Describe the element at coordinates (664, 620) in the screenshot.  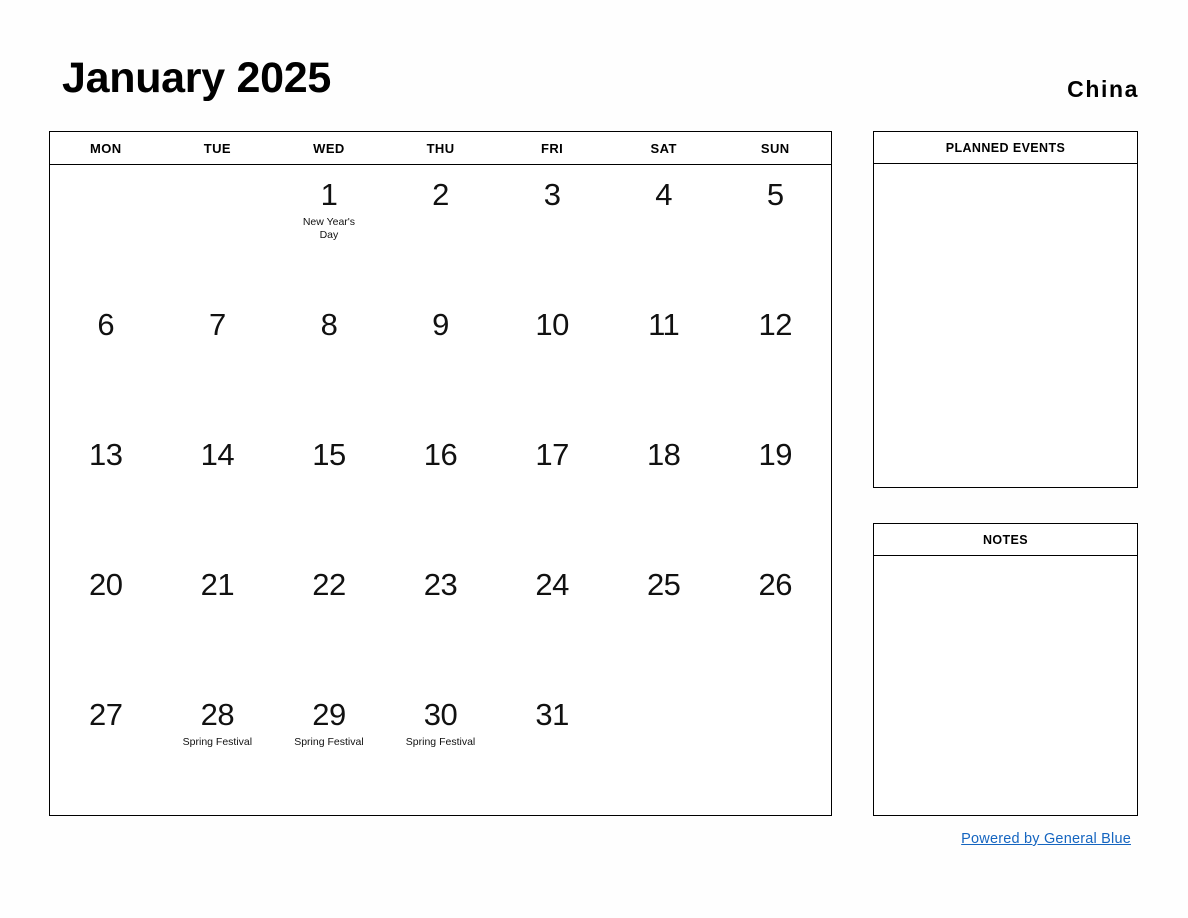
I see `calendar-day-cell-25: 25` at that location.